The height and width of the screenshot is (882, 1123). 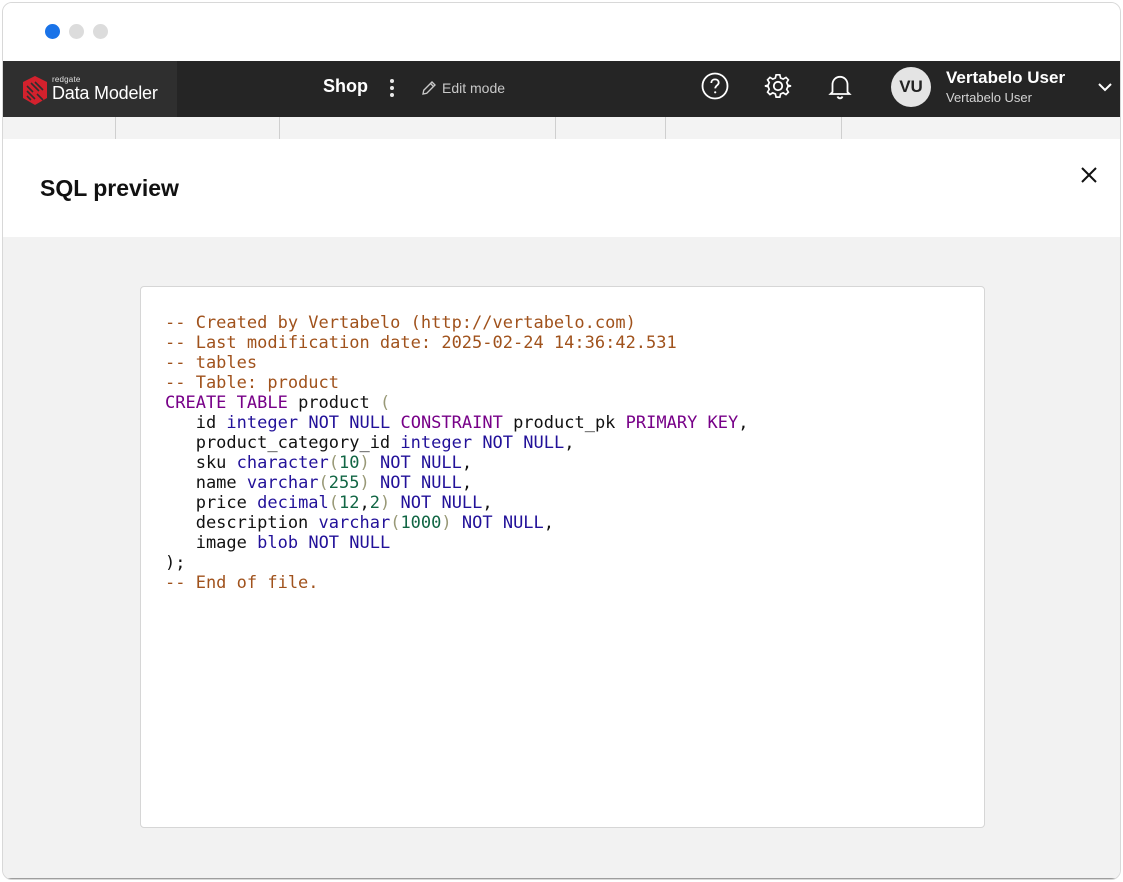 I want to click on code-token: 2, so click(x=375, y=503).